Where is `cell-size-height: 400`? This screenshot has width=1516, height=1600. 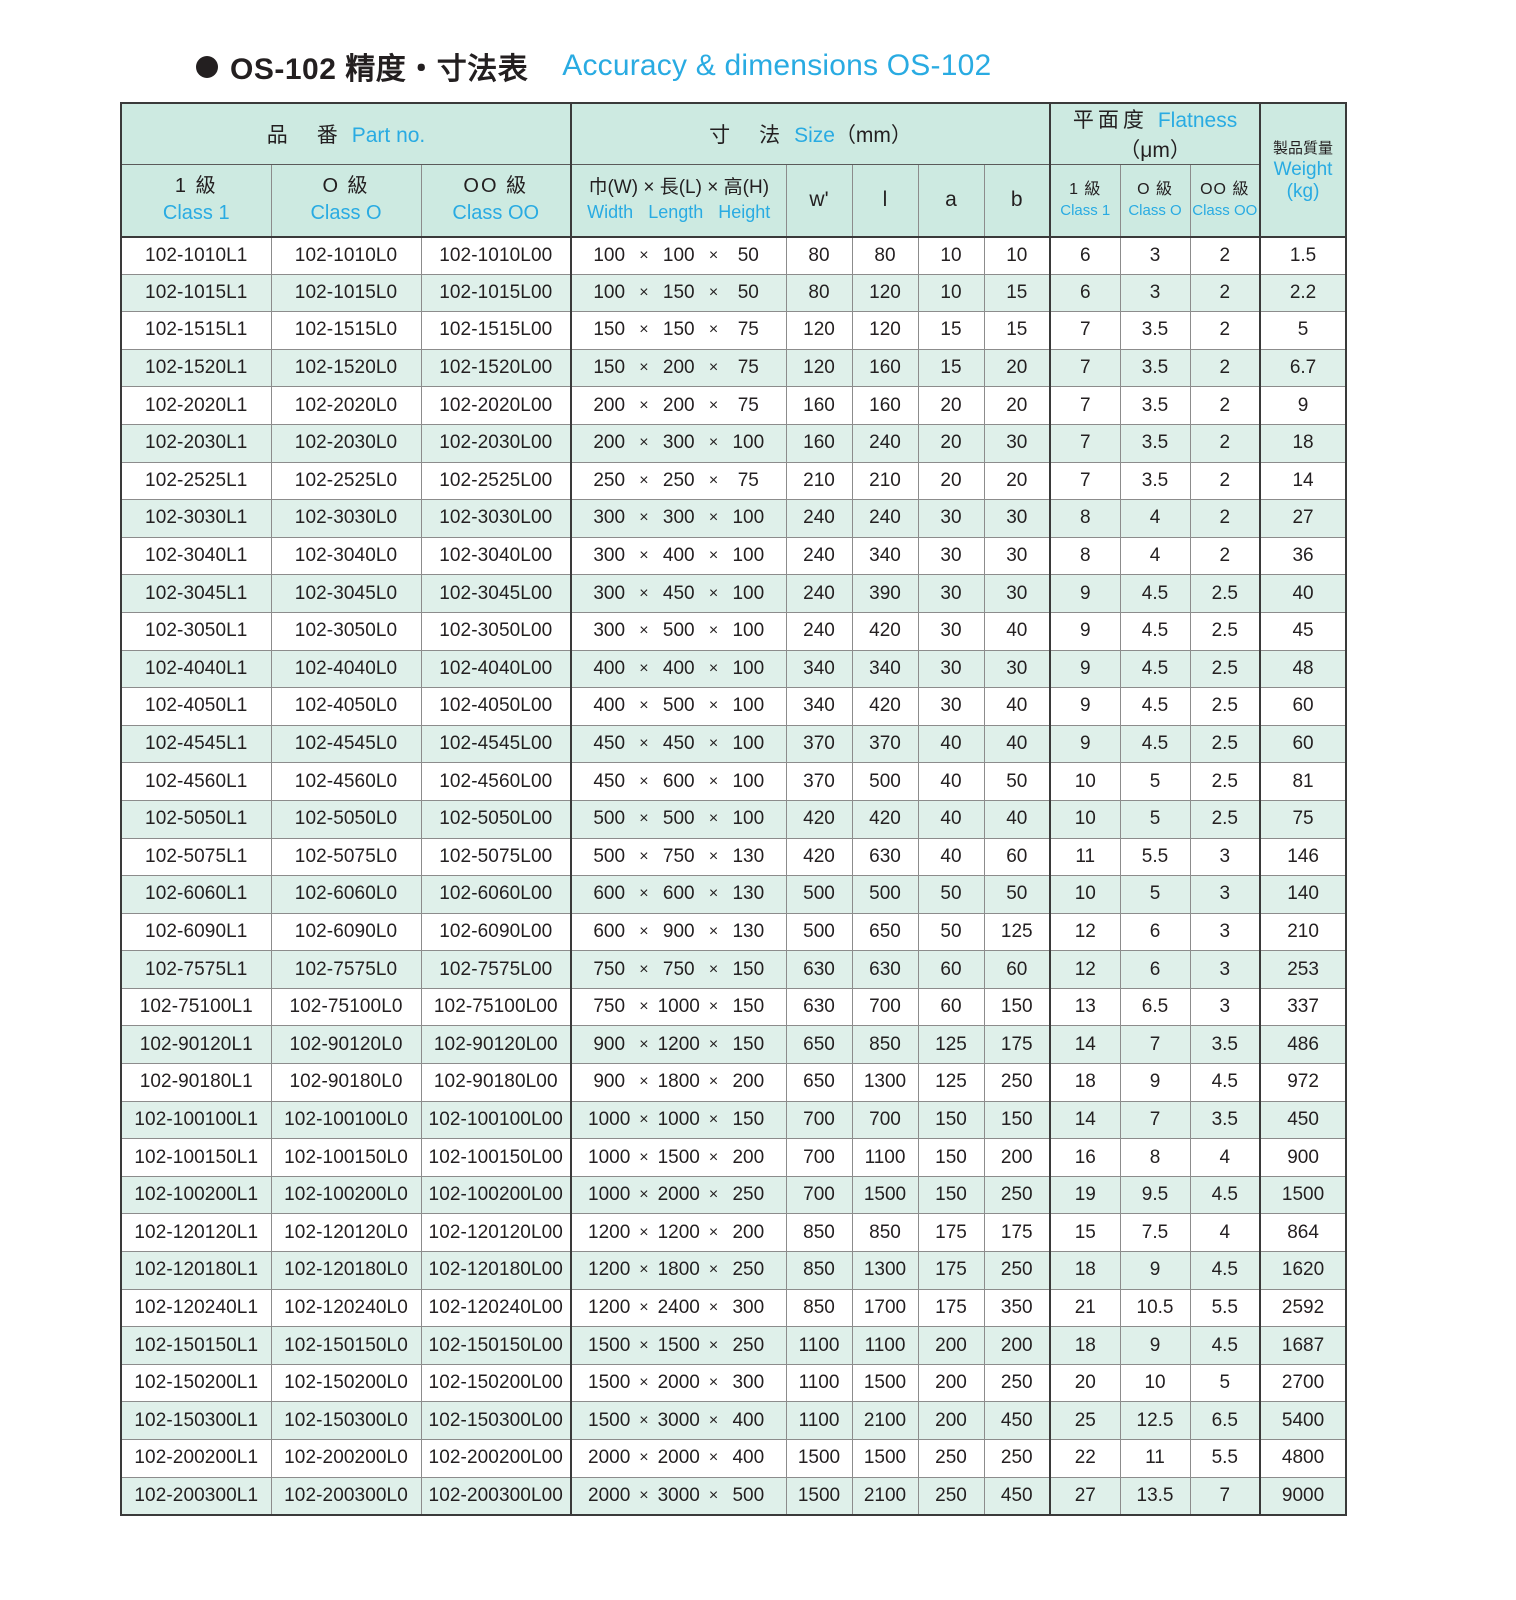
cell-size-height: 400 is located at coordinates (748, 1458).